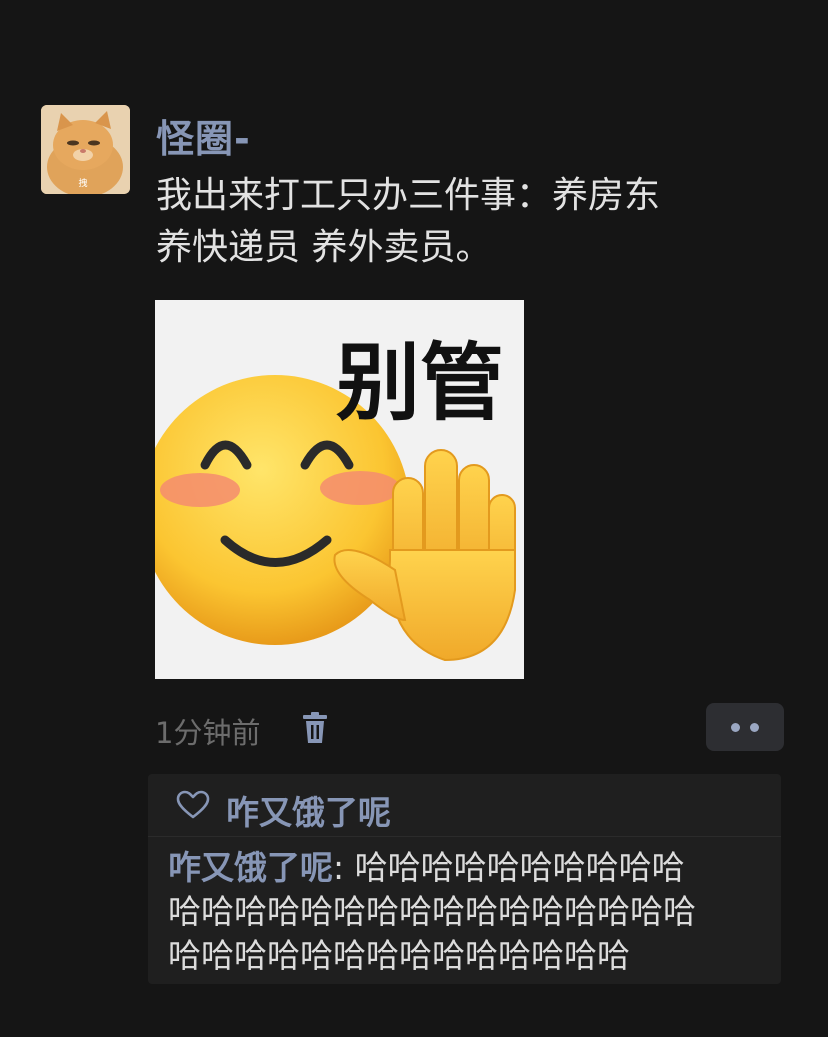 The image size is (828, 1037). I want to click on sticker-caption: 别管, so click(420, 383).